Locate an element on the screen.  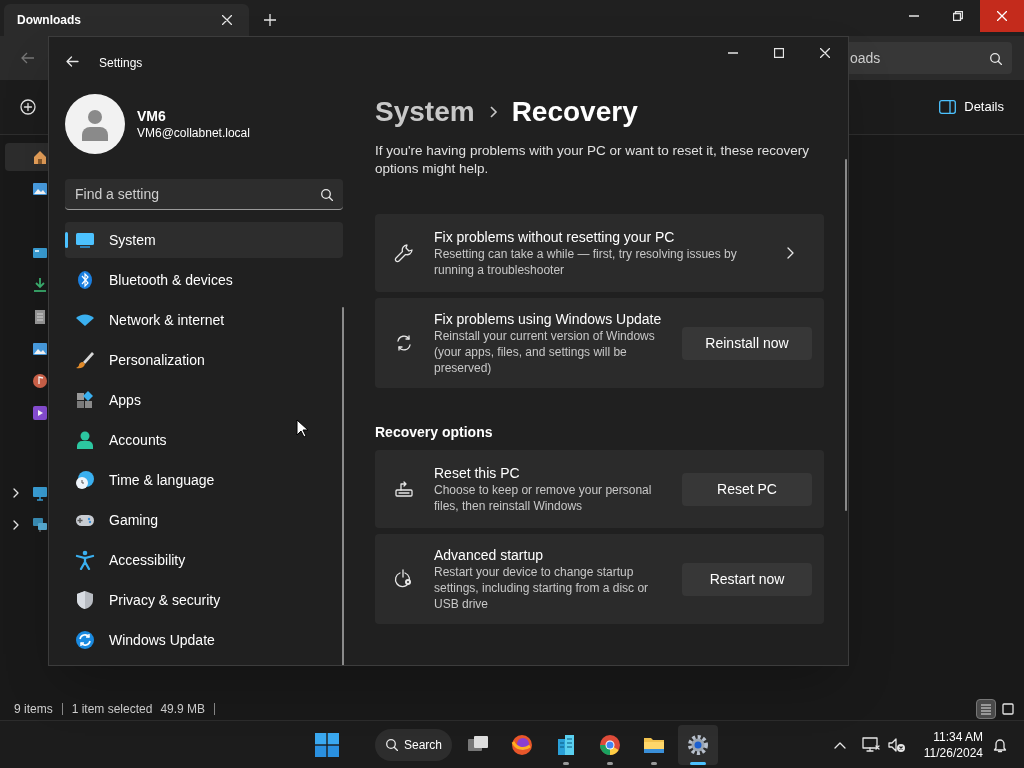
card-description: Resetting can take a while — first, try resolving issues by running a troubleshooter is located at coordinates (586, 262).